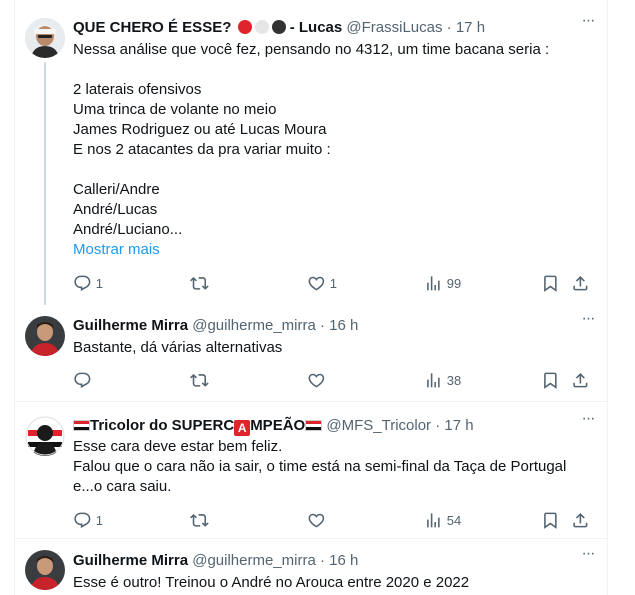 The height and width of the screenshot is (595, 635). I want to click on display-name-suffix: MPEÃO, so click(277, 425).